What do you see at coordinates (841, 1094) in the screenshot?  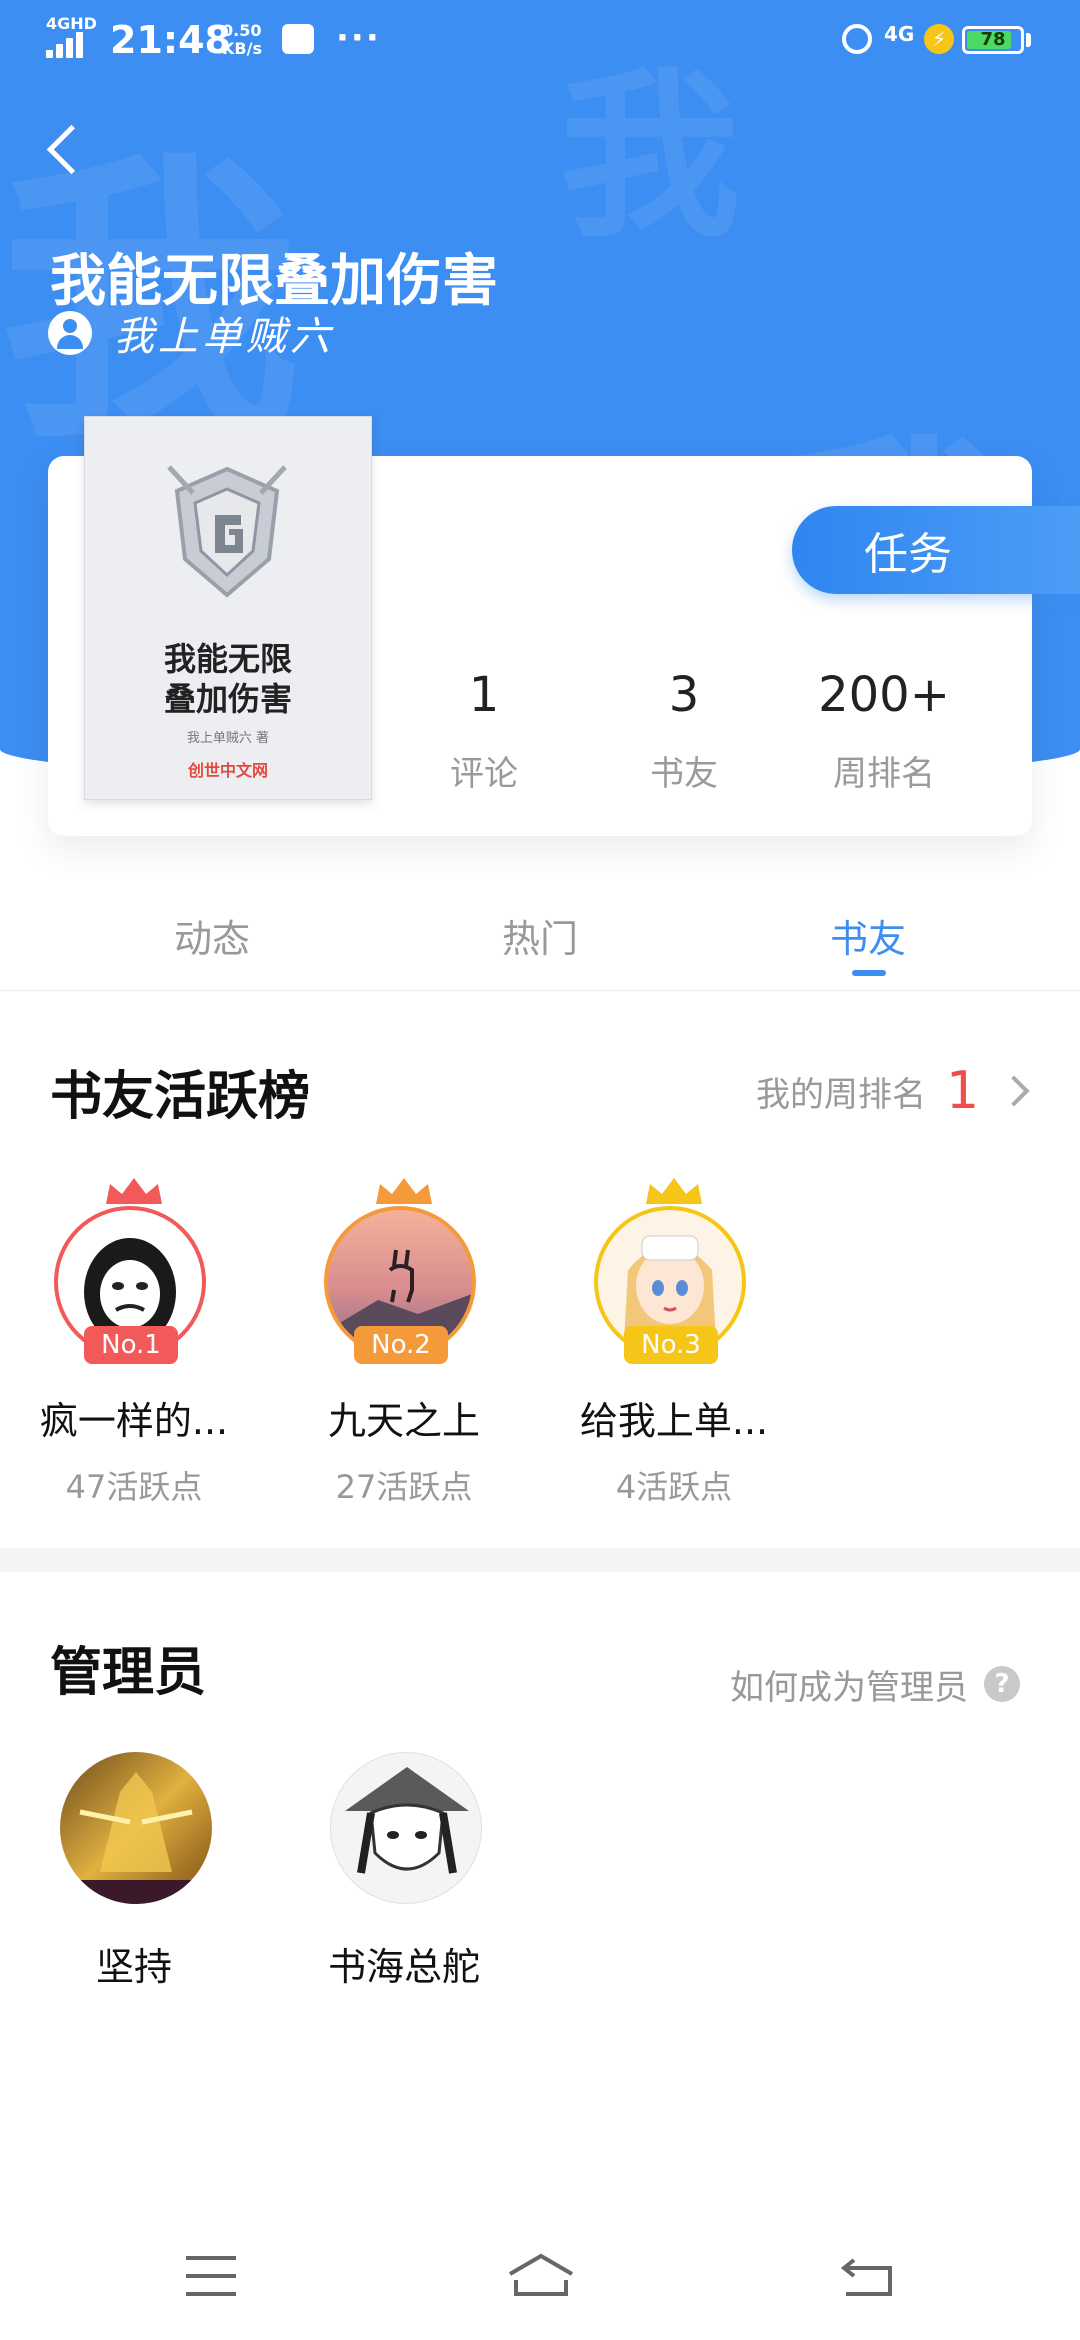 I see `my-rank-label: 我的周排名` at bounding box center [841, 1094].